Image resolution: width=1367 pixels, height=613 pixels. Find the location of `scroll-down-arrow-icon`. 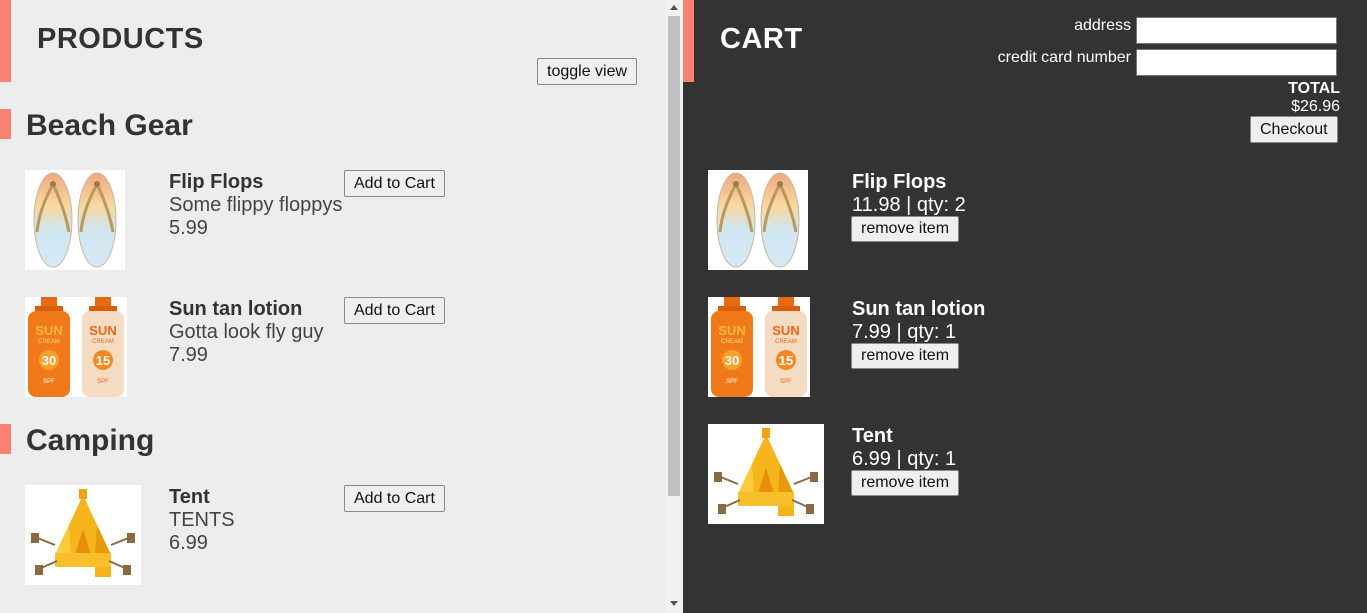

scroll-down-arrow-icon is located at coordinates (674, 603).